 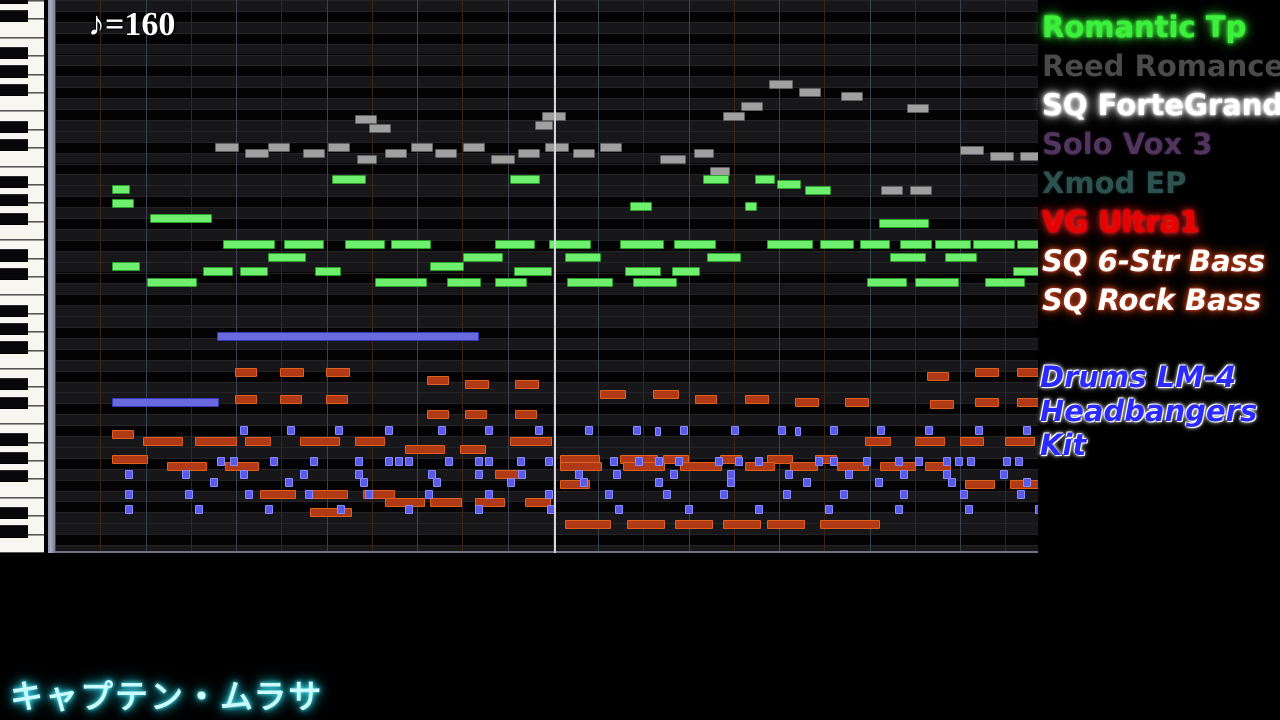 I want to click on track-label-1: Reed Romance, so click(x=1161, y=66).